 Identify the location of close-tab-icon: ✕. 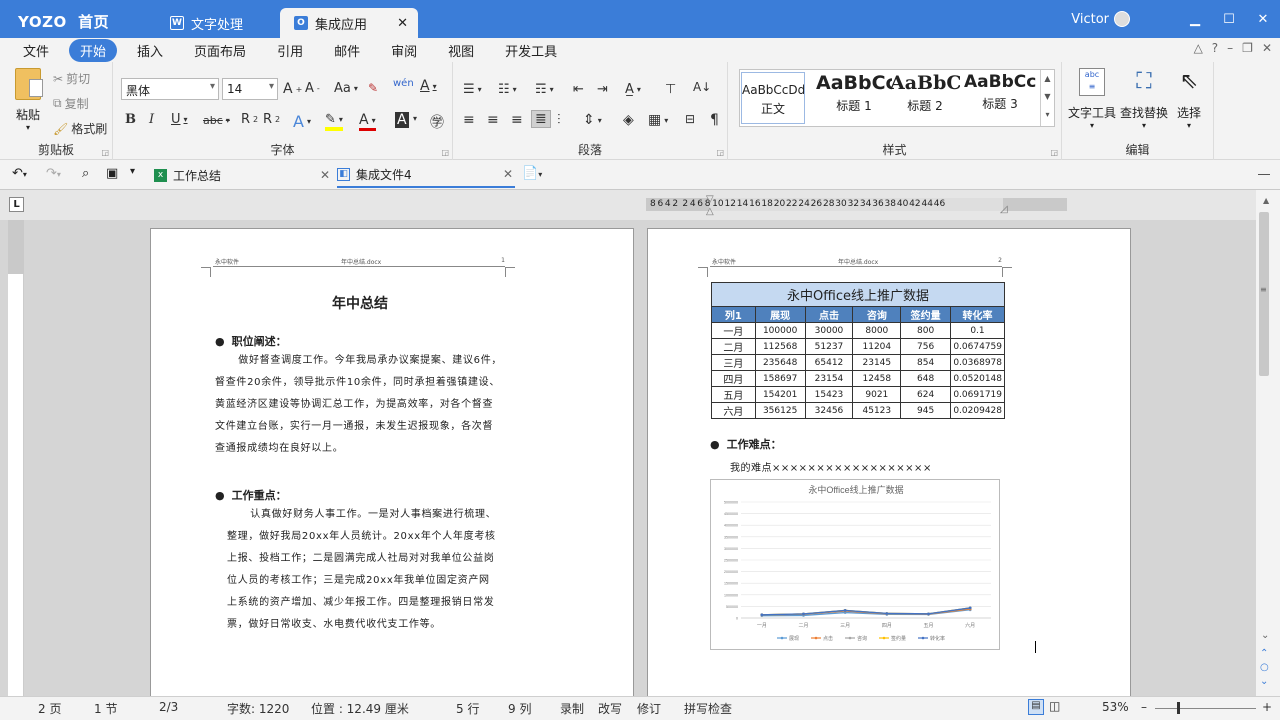
(402, 23).